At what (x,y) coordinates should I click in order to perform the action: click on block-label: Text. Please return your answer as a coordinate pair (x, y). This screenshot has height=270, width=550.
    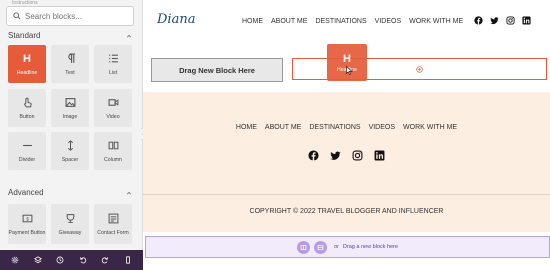
    Looking at the image, I should click on (70, 72).